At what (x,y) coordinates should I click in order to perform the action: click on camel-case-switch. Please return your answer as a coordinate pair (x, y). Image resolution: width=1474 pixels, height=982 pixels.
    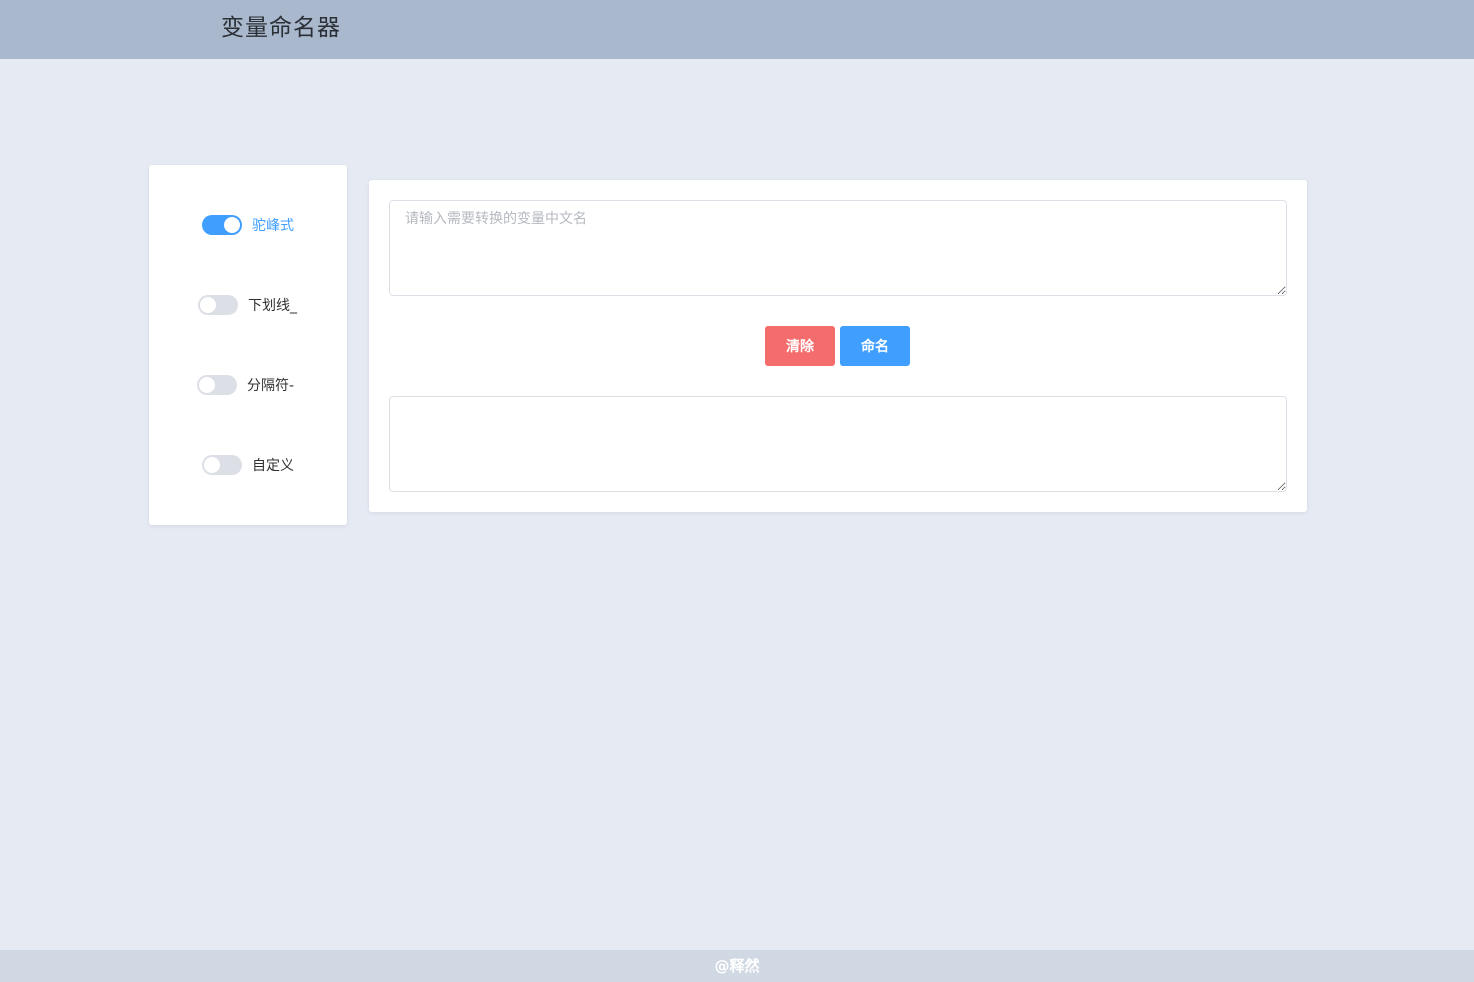
    Looking at the image, I should click on (222, 225).